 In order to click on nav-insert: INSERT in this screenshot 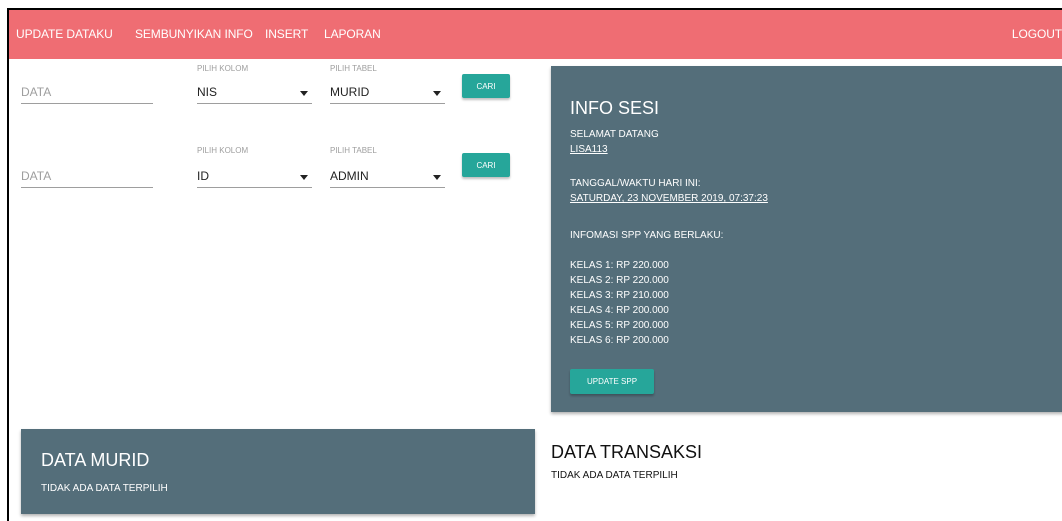, I will do `click(286, 34)`.